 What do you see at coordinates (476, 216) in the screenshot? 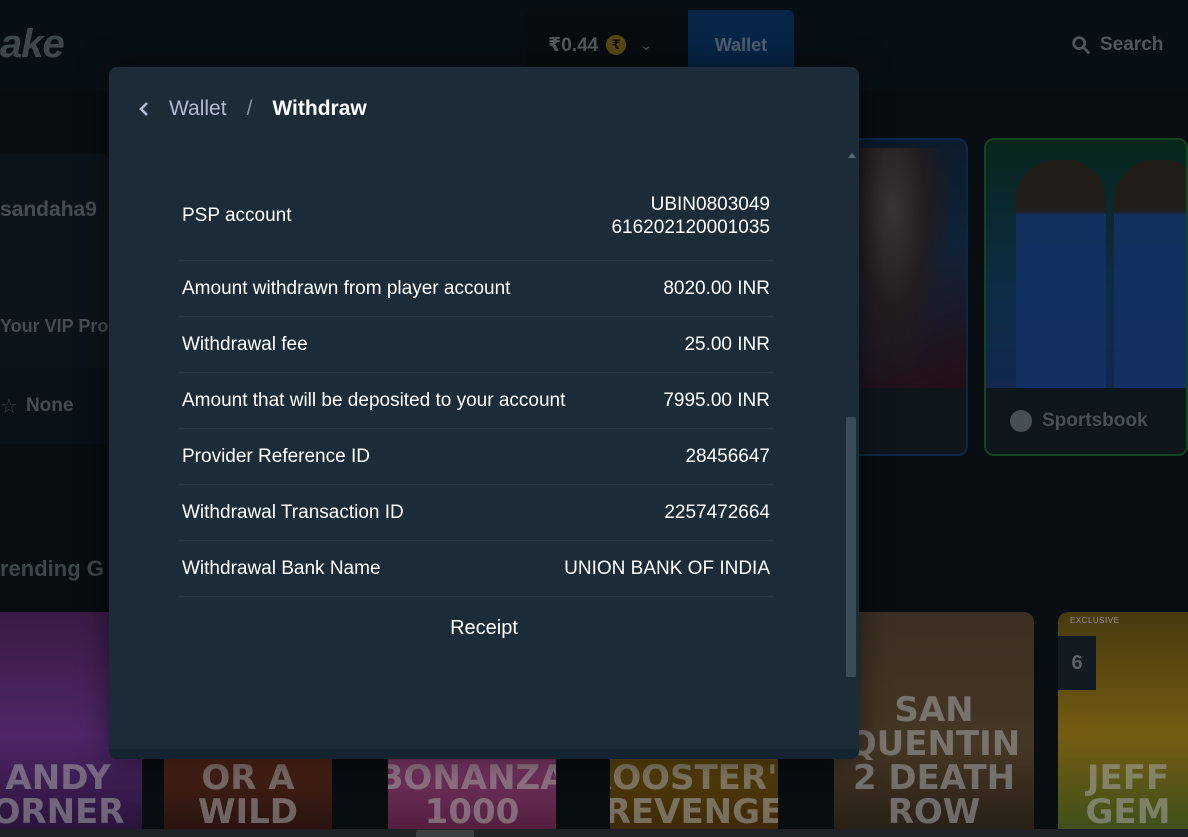
I see `detail-row-psp-account: PSP account UBIN0803049 616202120001035` at bounding box center [476, 216].